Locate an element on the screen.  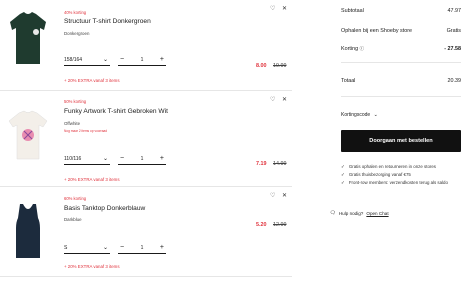
pickup-value: Gratis is located at coordinates (453, 31).